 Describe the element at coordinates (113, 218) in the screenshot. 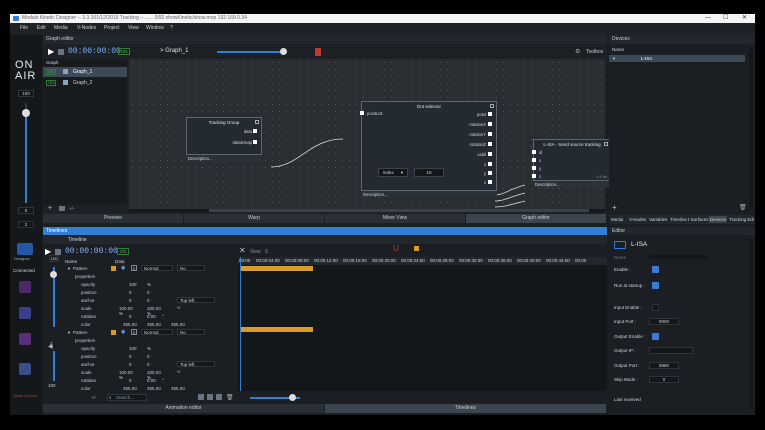

I see `tab-preview: Preview` at that location.